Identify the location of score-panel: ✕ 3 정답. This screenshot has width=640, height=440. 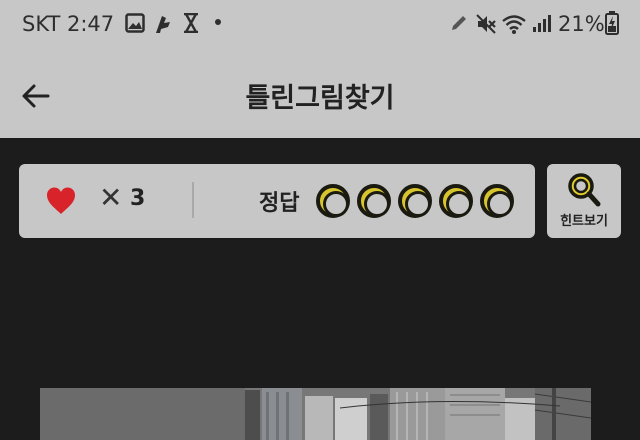
(277, 201).